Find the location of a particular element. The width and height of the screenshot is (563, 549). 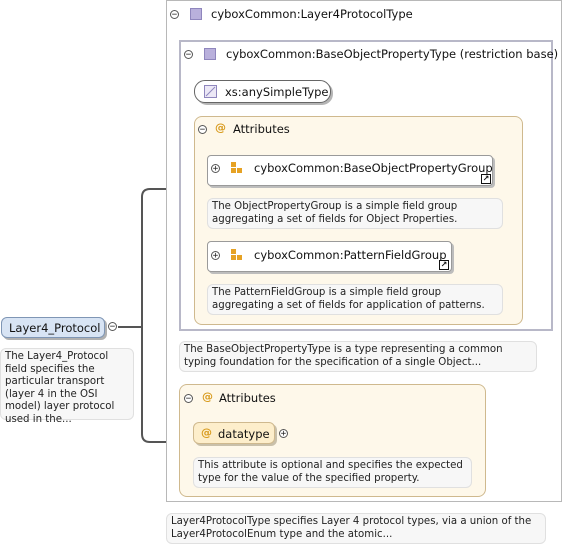

datatype-expand-icon: + is located at coordinates (283, 434).